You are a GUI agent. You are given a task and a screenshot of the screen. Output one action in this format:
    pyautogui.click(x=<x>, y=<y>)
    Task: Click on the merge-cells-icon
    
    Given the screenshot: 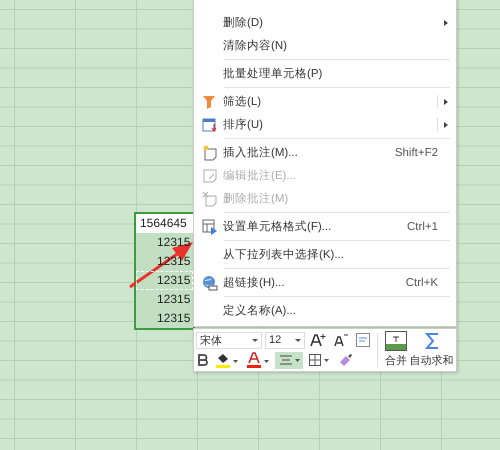 What is the action you would take?
    pyautogui.click(x=396, y=341)
    